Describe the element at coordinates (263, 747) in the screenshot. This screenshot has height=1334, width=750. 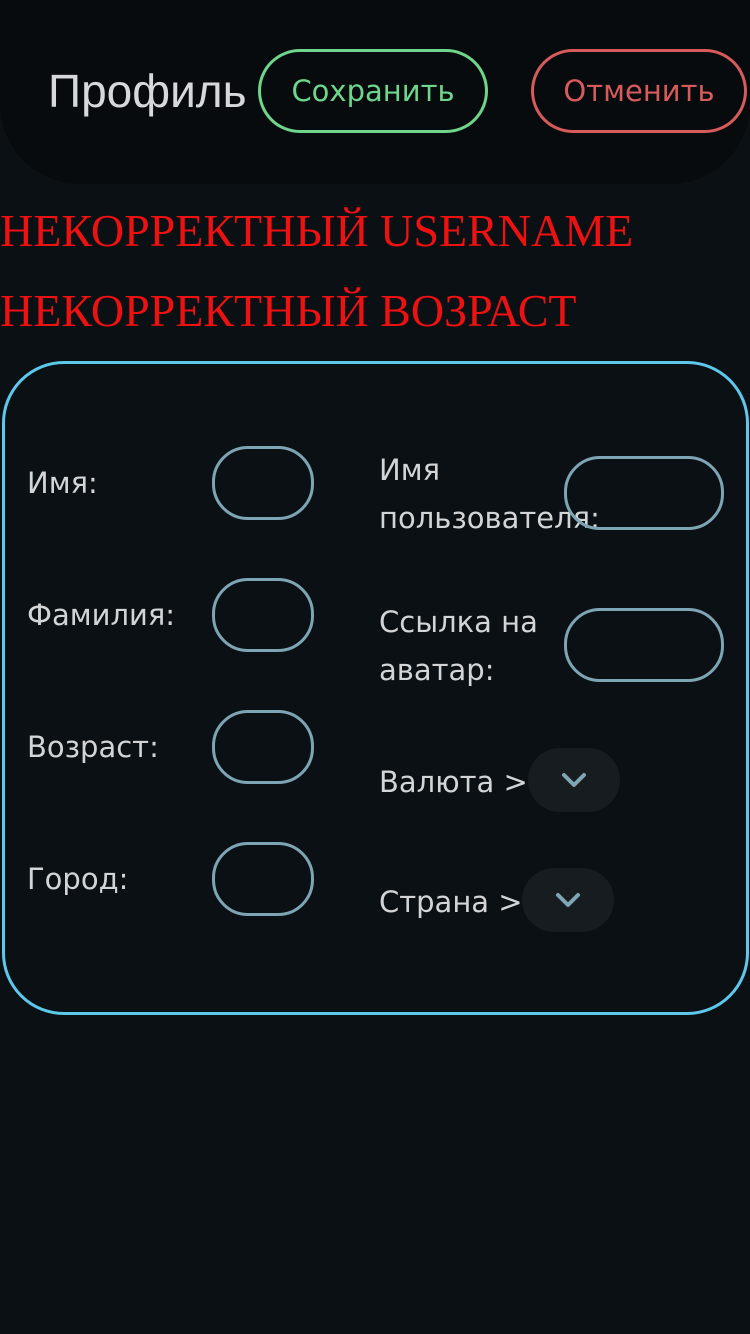
I see `age-input` at that location.